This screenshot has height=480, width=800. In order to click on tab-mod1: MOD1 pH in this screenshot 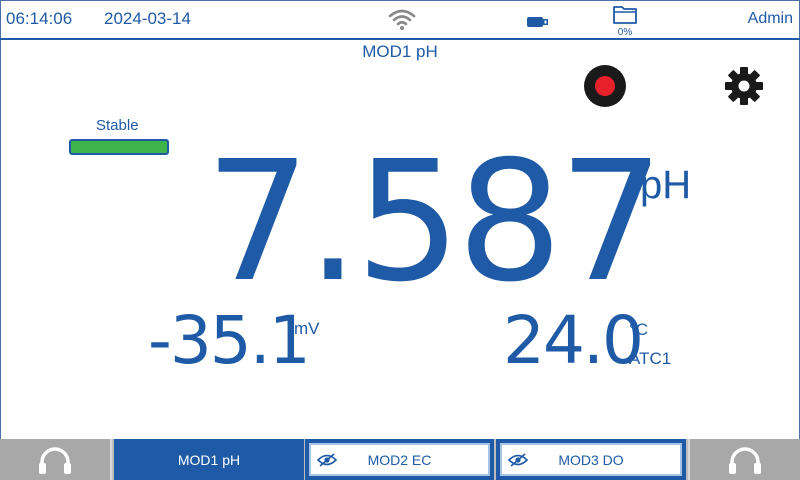, I will do `click(209, 459)`.